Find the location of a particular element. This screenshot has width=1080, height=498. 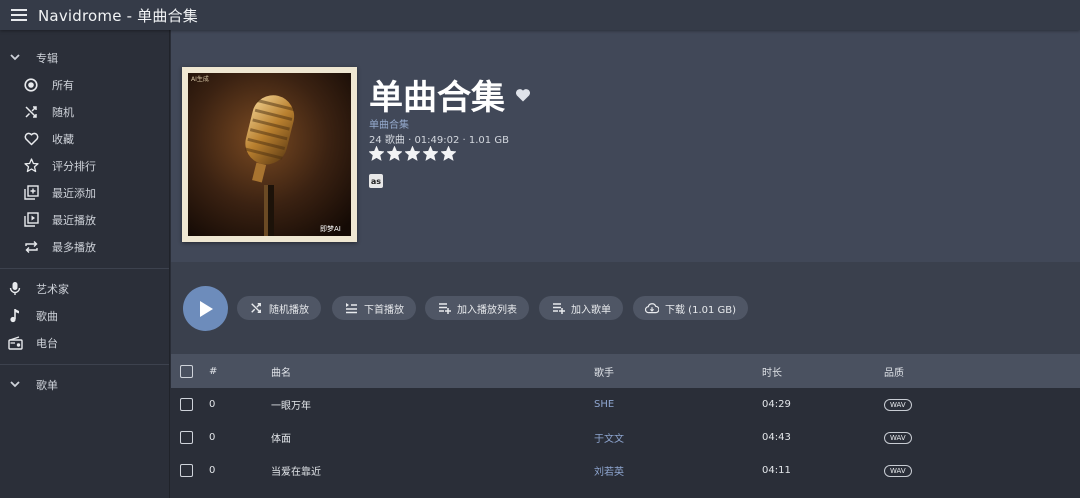

playlists-section-toggle: 歌单 is located at coordinates (84, 384).